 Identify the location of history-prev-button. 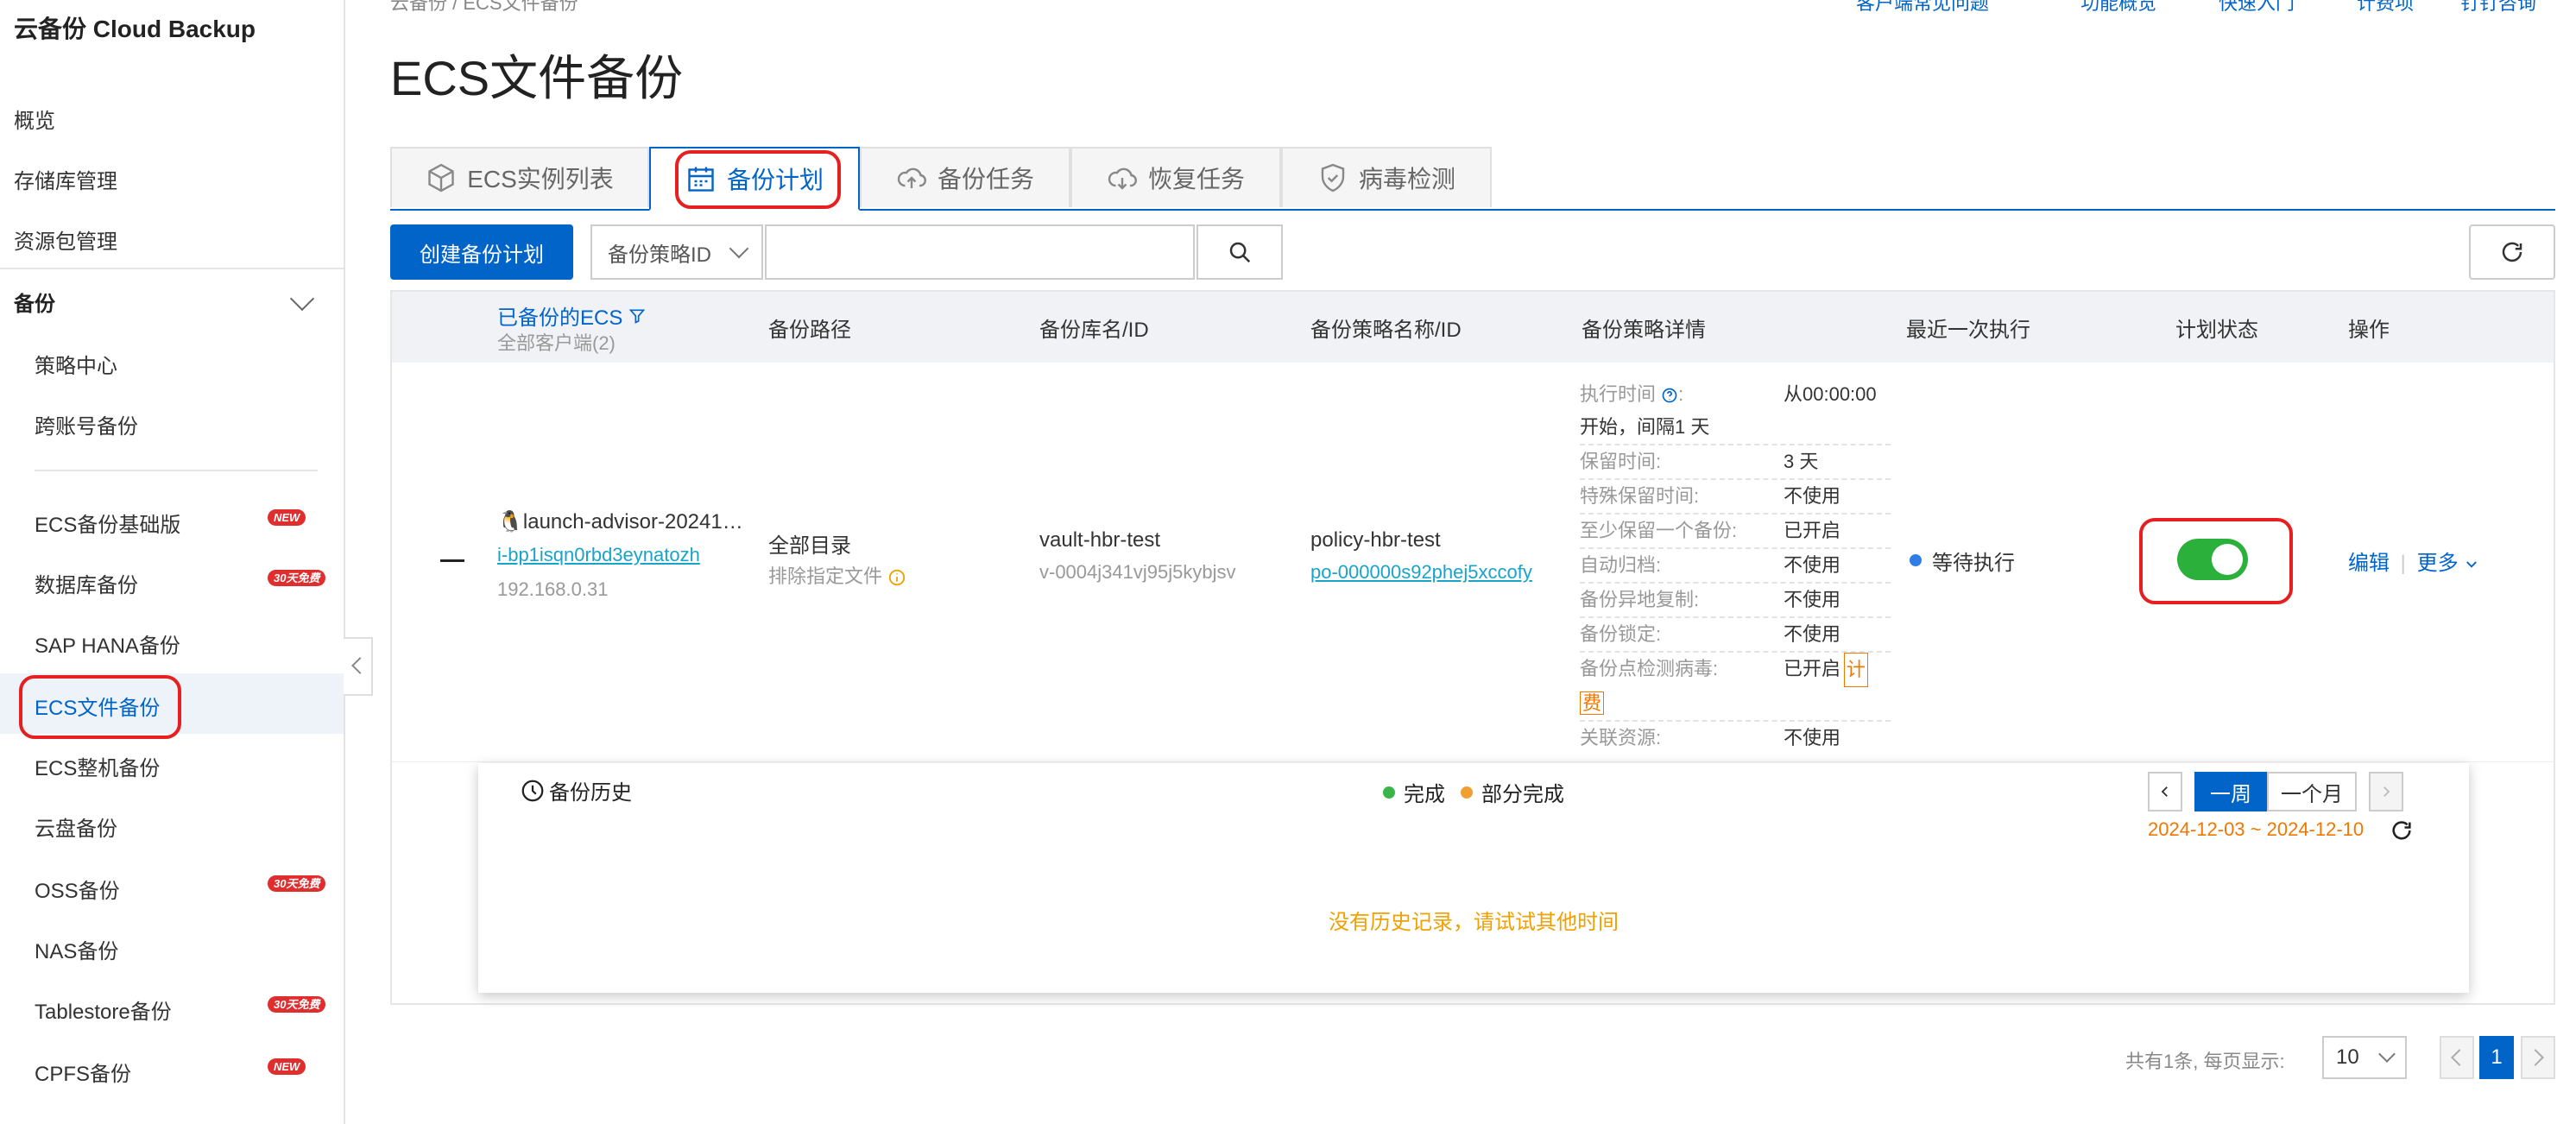
(2165, 791).